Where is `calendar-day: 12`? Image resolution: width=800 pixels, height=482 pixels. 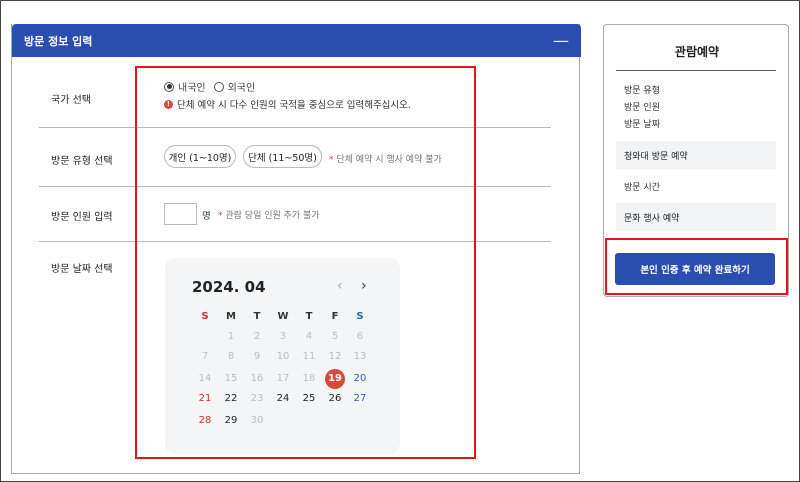
calendar-day: 12 is located at coordinates (335, 356).